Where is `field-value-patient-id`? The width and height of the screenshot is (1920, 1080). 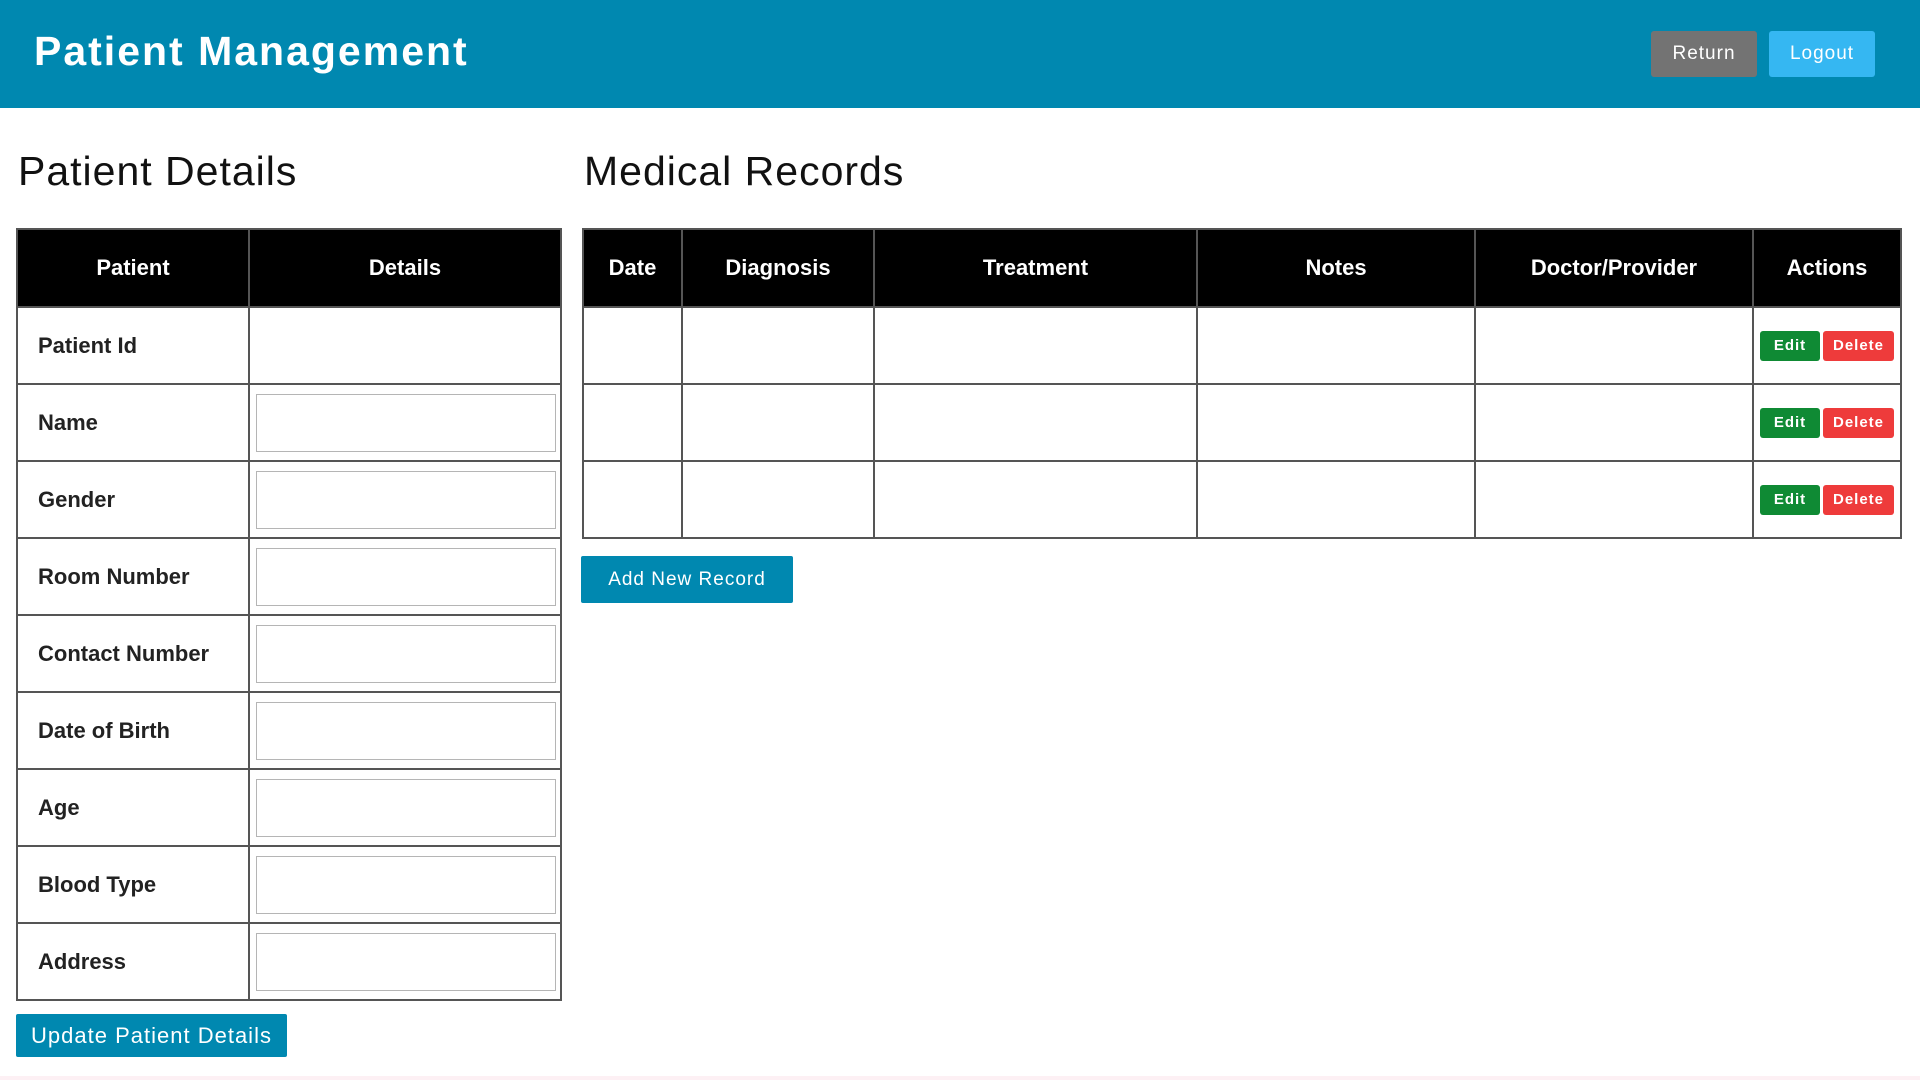
field-value-patient-id is located at coordinates (405, 345).